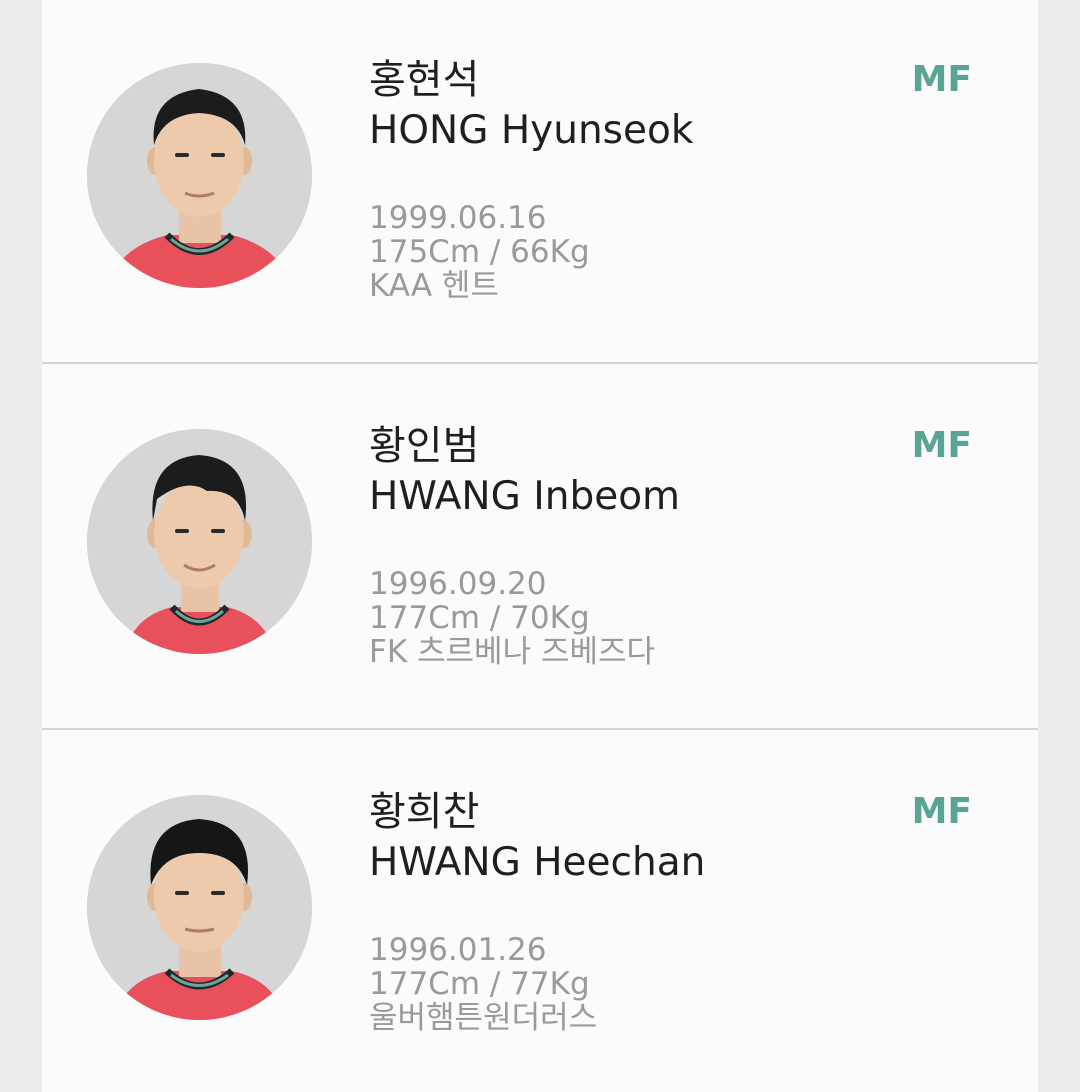 The image size is (1080, 1092). Describe the element at coordinates (479, 252) in the screenshot. I see `player-height-weight: 175Cm / 66Kg` at that location.